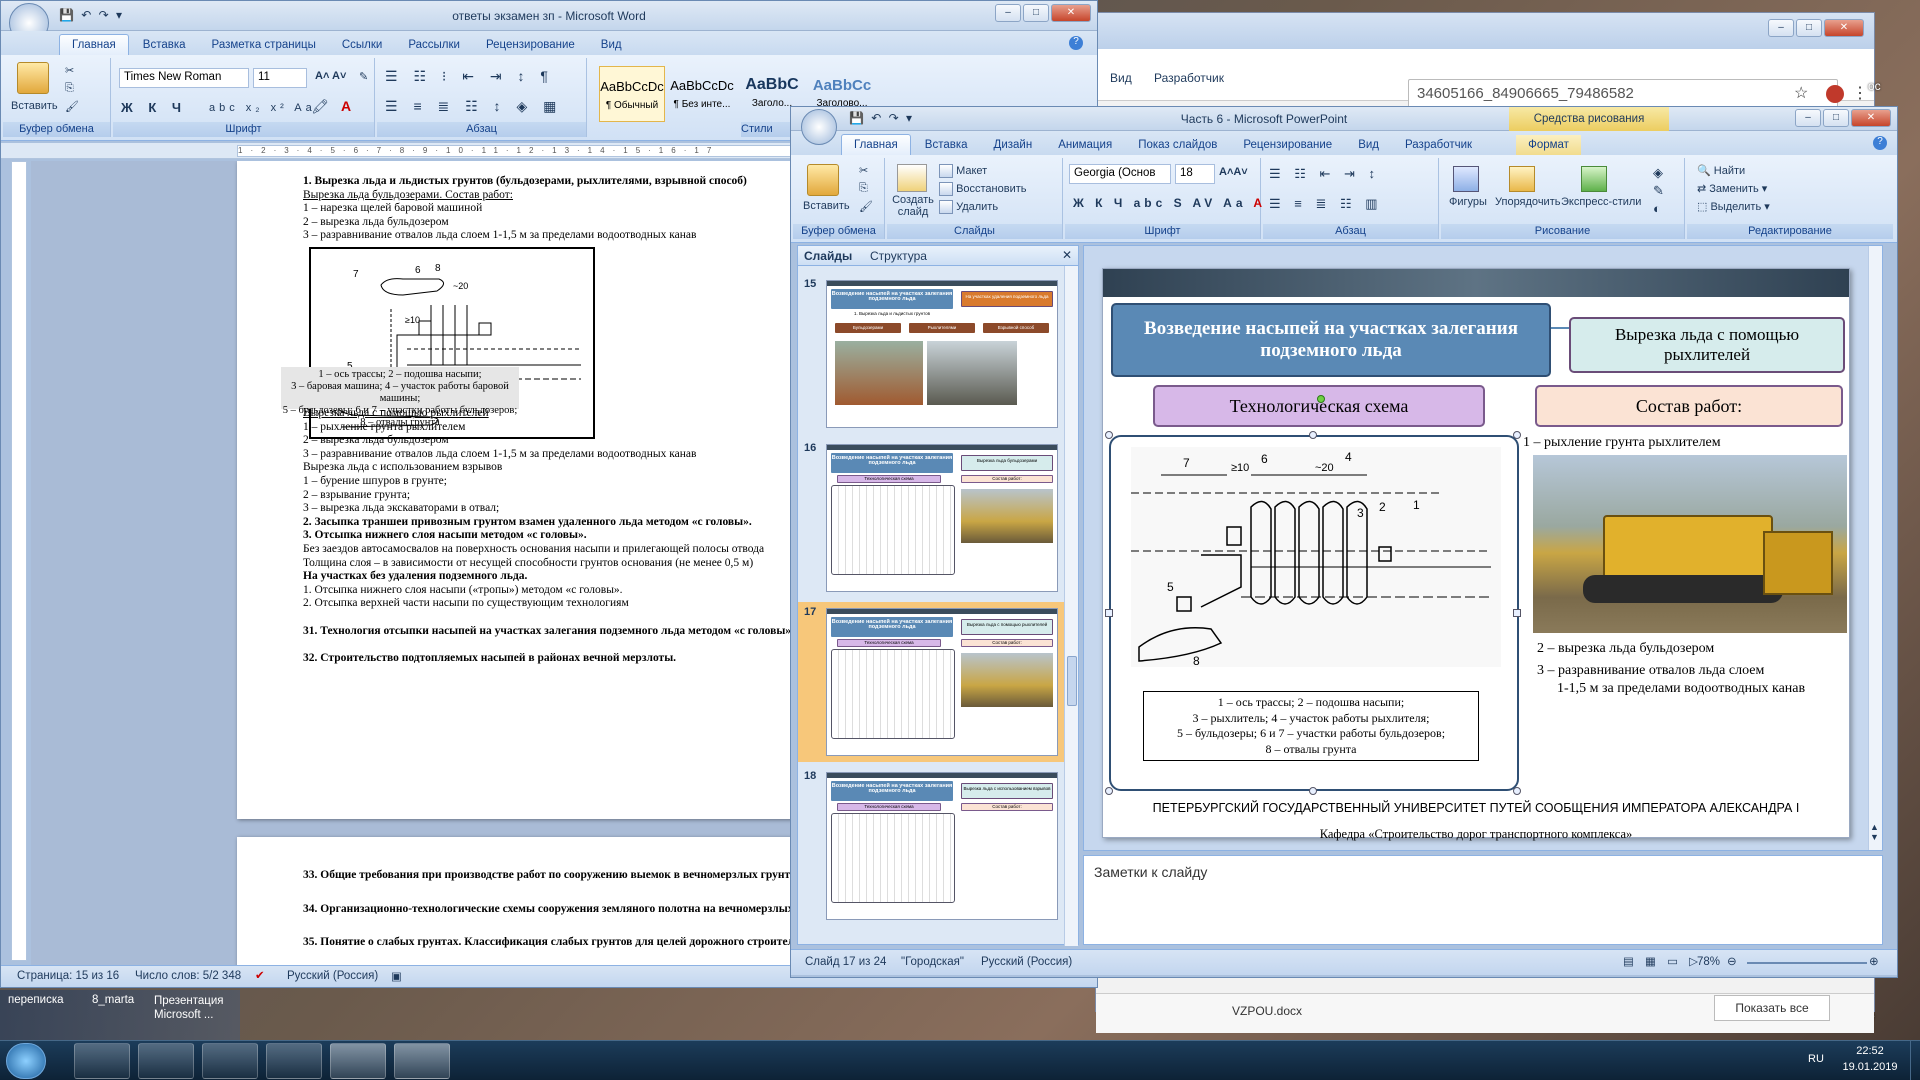 The image size is (1920, 1080). What do you see at coordinates (1808, 118) in the screenshot?
I see `ppt-minimize-button: –` at bounding box center [1808, 118].